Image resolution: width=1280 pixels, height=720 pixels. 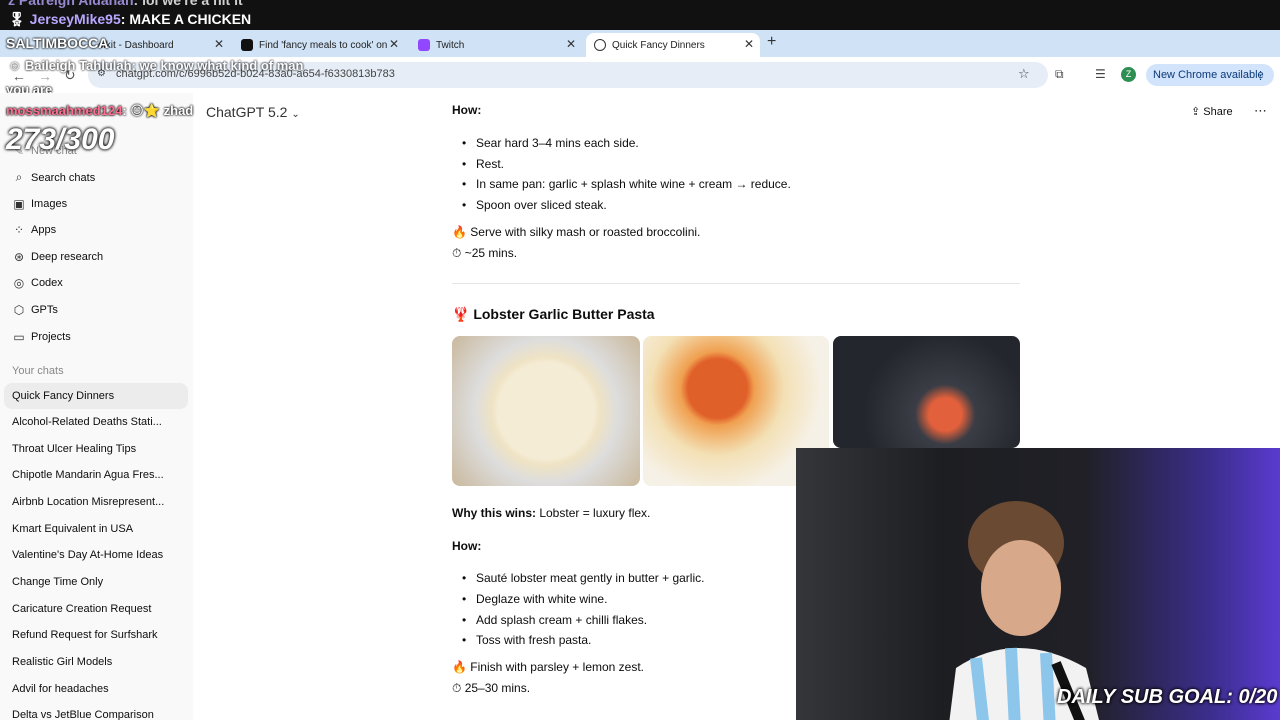 I want to click on chat-list-item: Advil for headaches, so click(x=60, y=689).